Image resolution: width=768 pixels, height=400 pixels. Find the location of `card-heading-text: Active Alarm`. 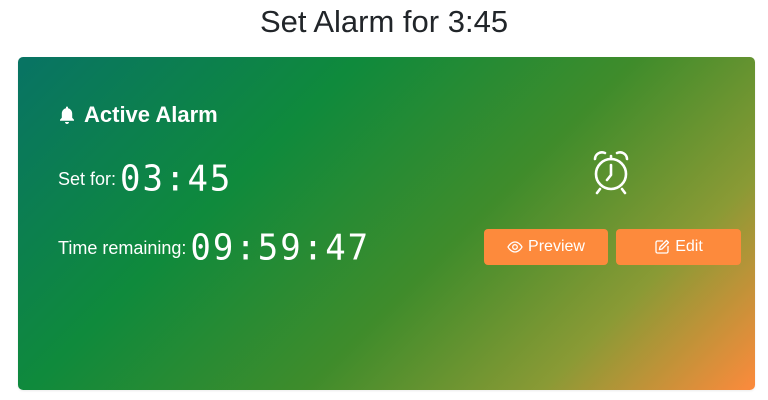

card-heading-text: Active Alarm is located at coordinates (151, 114).